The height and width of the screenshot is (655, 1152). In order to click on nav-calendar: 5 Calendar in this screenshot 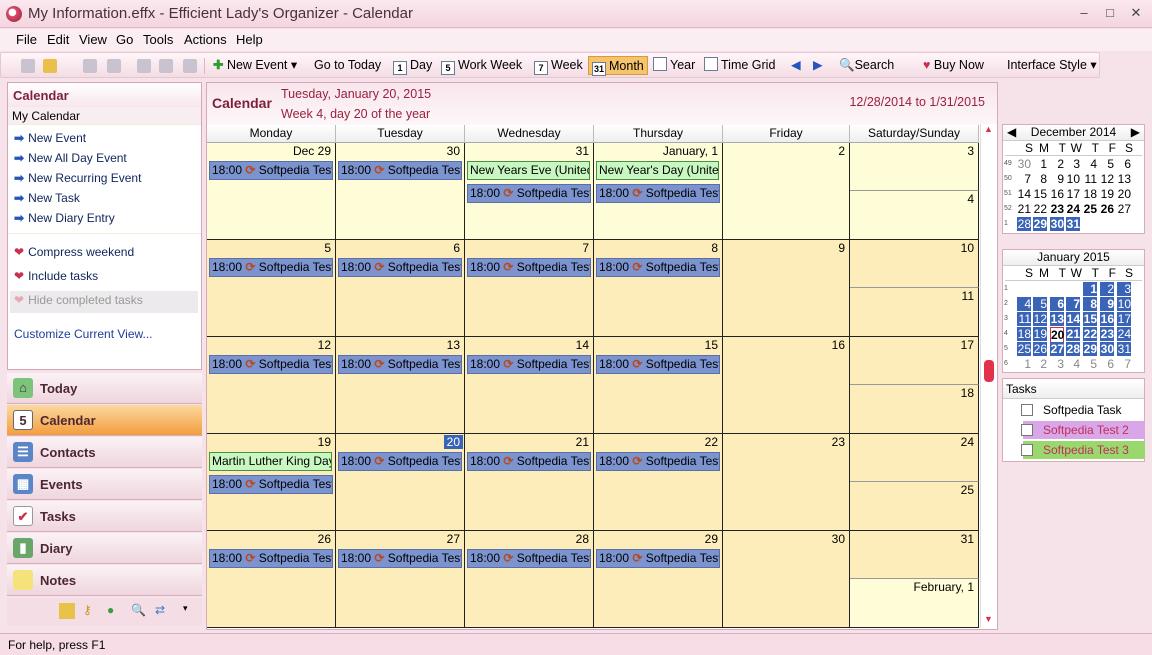, I will do `click(104, 420)`.